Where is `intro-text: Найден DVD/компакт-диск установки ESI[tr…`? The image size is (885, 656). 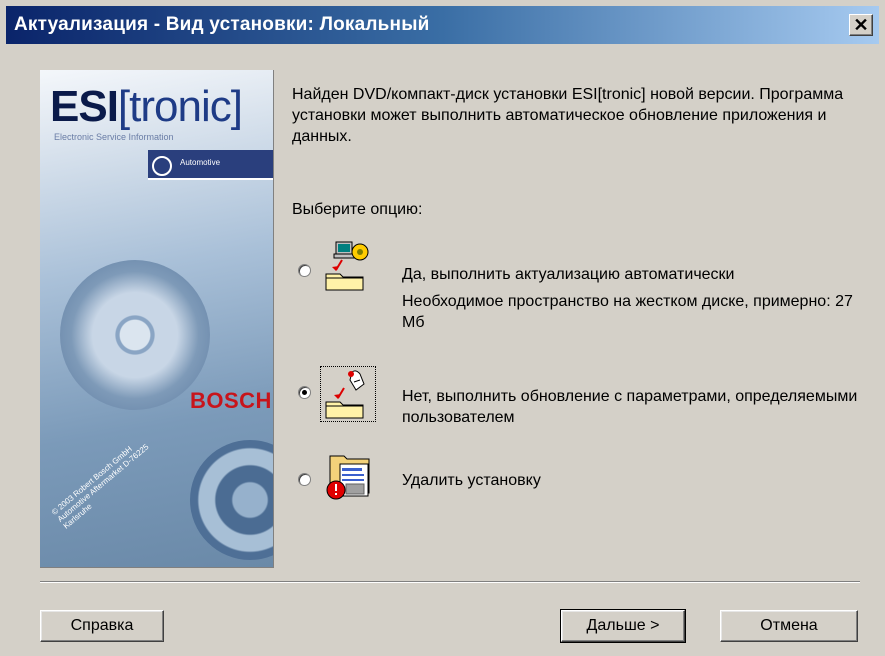 intro-text: Найден DVD/компакт-диск установки ESI[tr… is located at coordinates (568, 115).